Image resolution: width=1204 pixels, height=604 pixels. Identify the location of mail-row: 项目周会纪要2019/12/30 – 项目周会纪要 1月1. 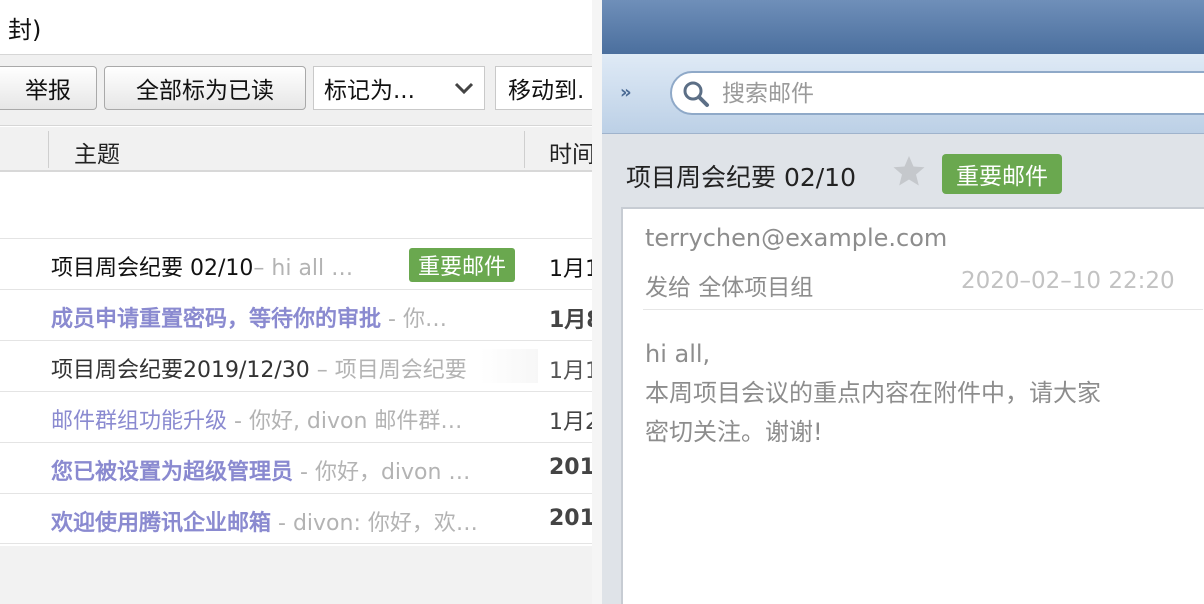
(296, 365).